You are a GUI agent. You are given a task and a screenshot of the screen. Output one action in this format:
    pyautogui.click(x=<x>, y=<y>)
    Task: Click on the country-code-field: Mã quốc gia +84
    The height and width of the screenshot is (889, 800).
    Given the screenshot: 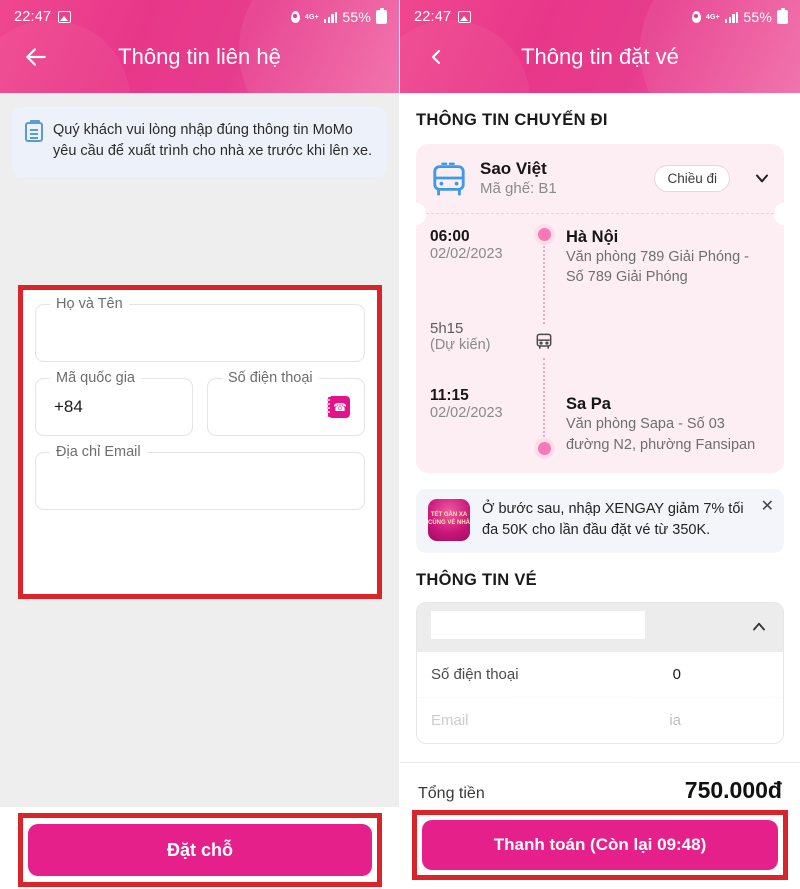 What is the action you would take?
    pyautogui.click(x=114, y=403)
    